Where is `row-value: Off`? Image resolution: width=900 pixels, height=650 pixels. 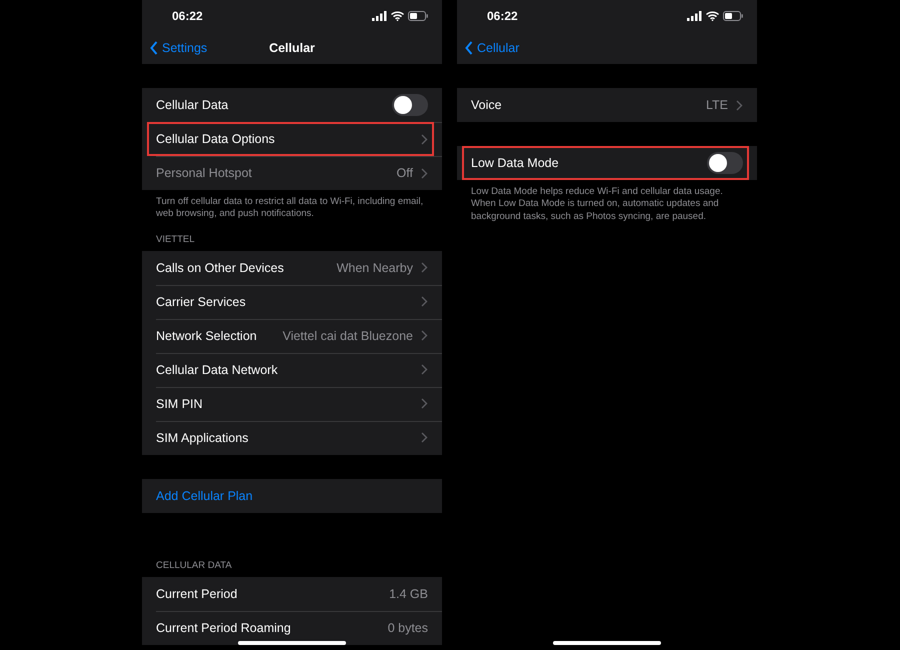
row-value: Off is located at coordinates (404, 173).